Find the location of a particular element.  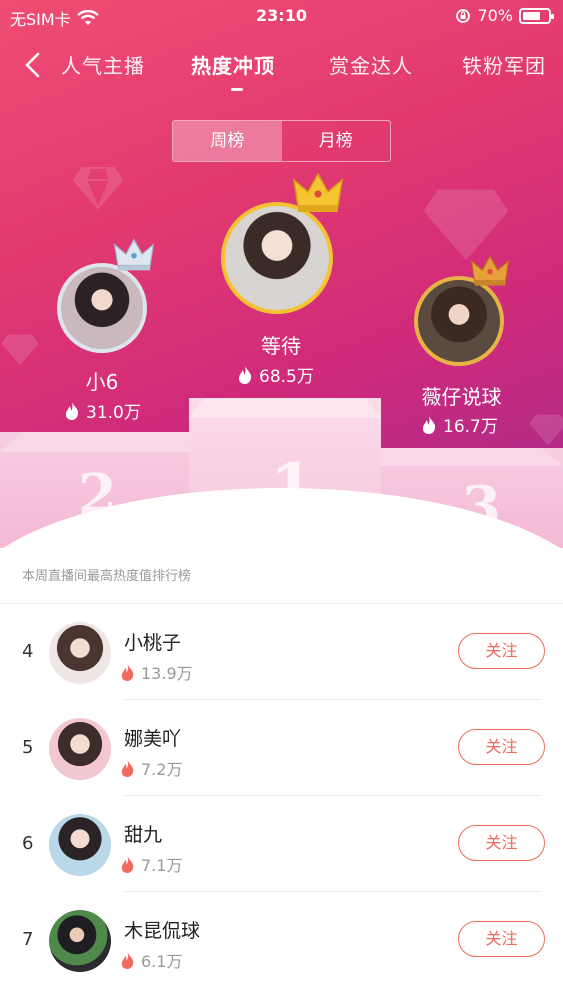

heat-value: 6.1万 is located at coordinates (151, 960).